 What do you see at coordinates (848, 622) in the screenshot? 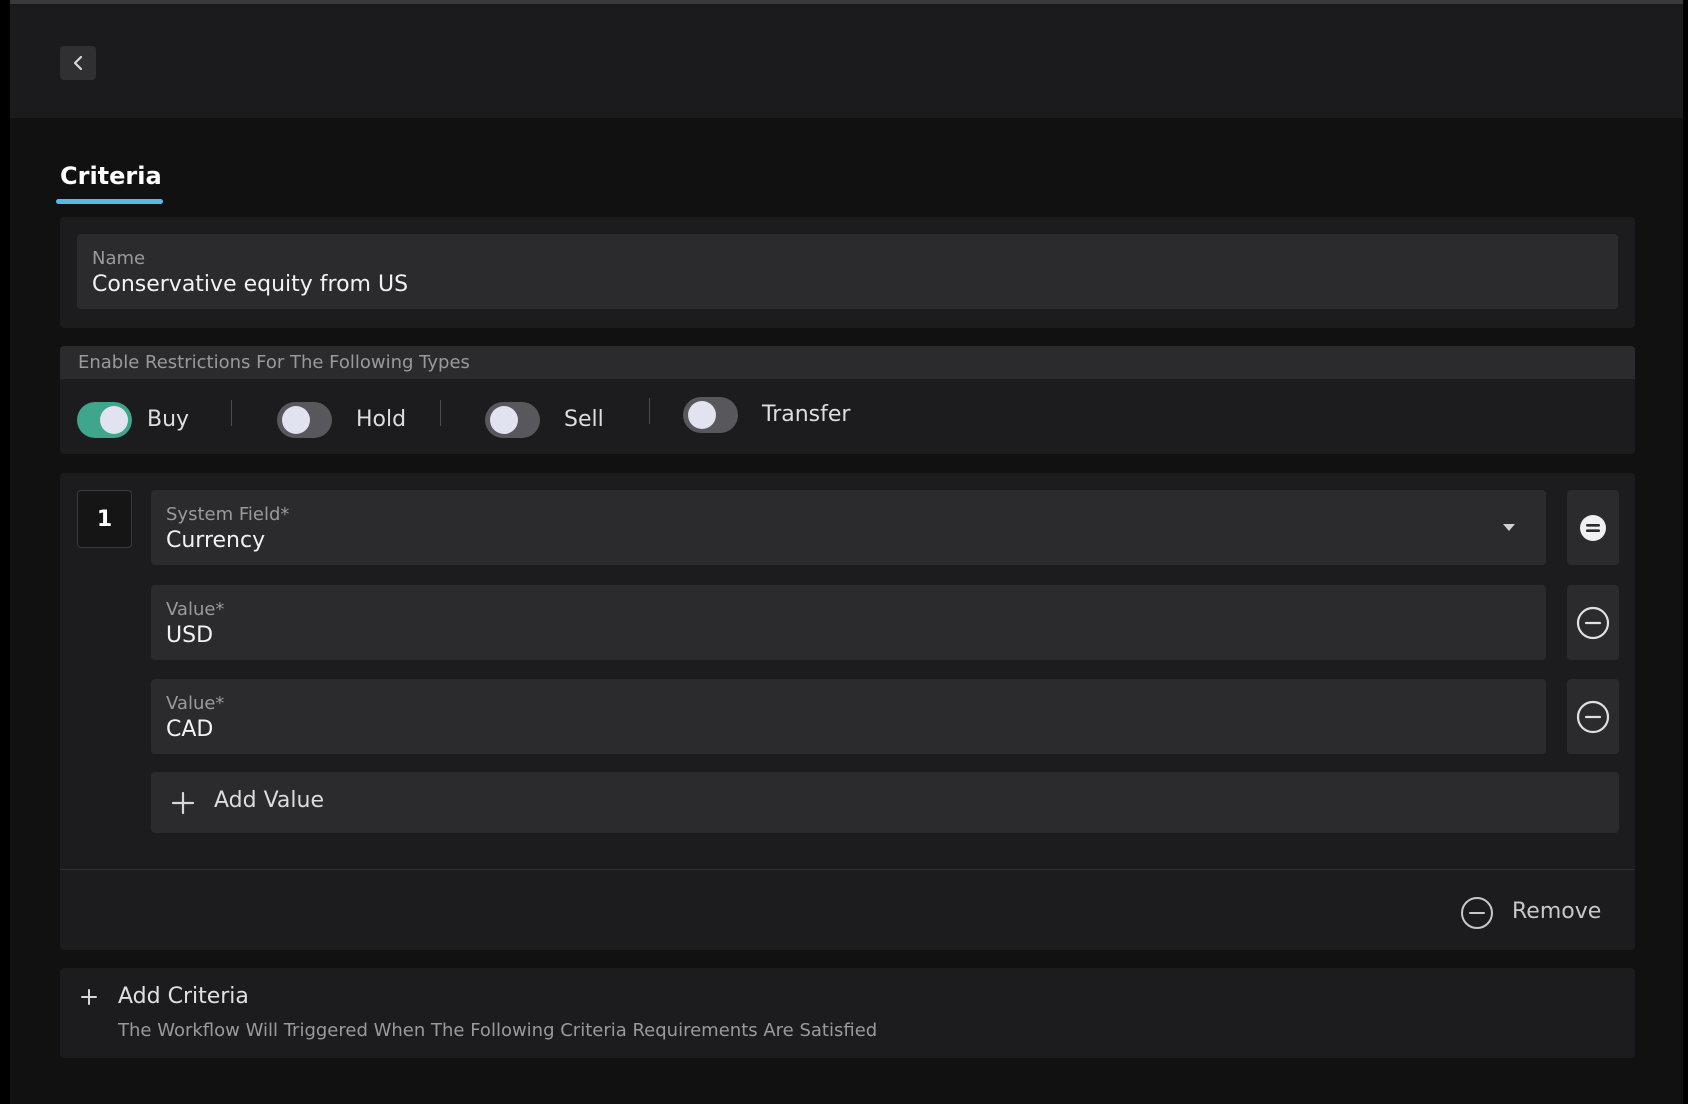
I see `value-field-usd: Value* USD` at bounding box center [848, 622].